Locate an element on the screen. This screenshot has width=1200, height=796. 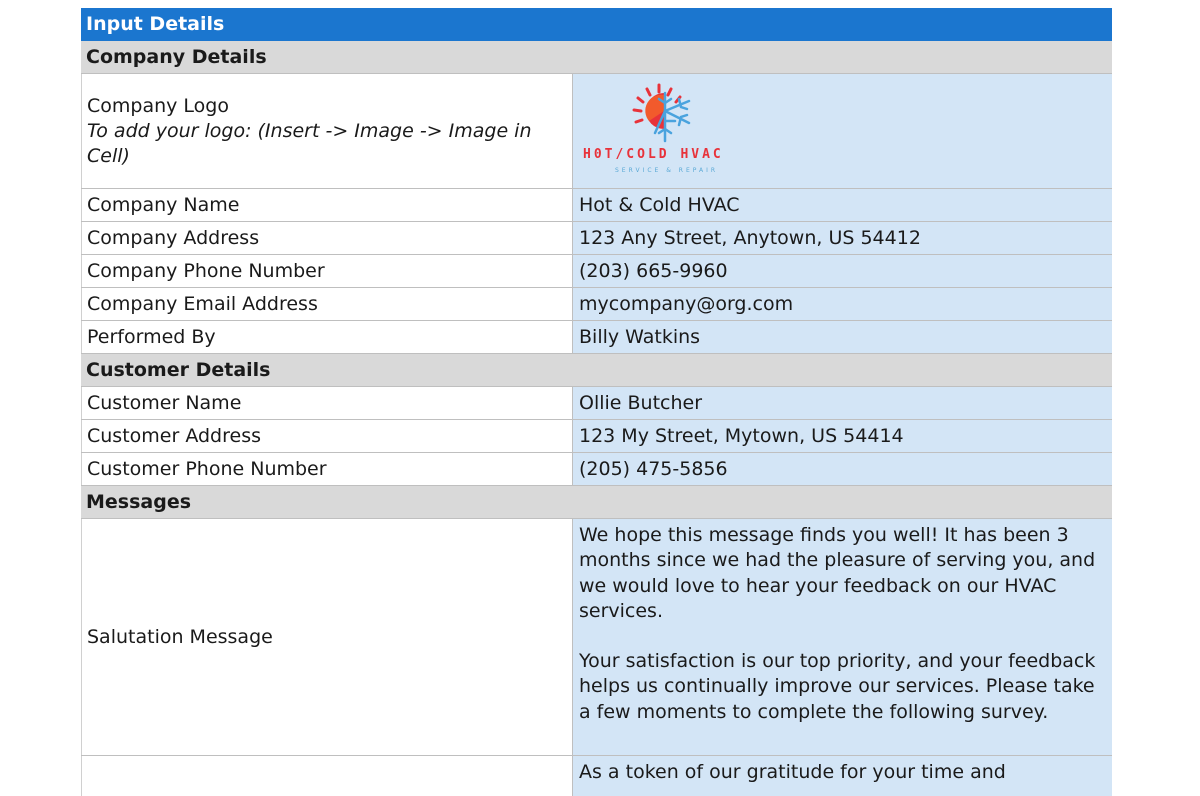
company-address-label: Company Address is located at coordinates (327, 238).